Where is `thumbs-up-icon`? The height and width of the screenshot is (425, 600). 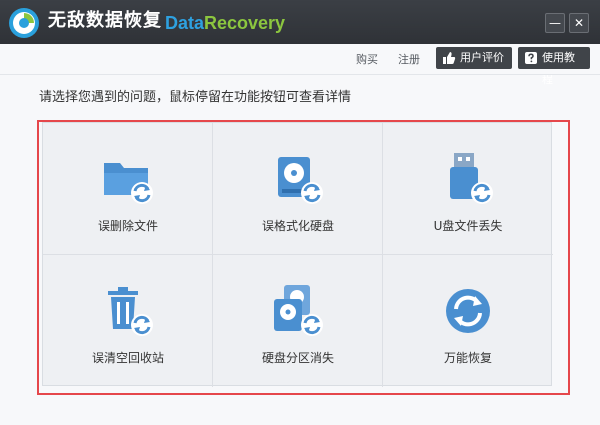
thumbs-up-icon is located at coordinates (449, 58).